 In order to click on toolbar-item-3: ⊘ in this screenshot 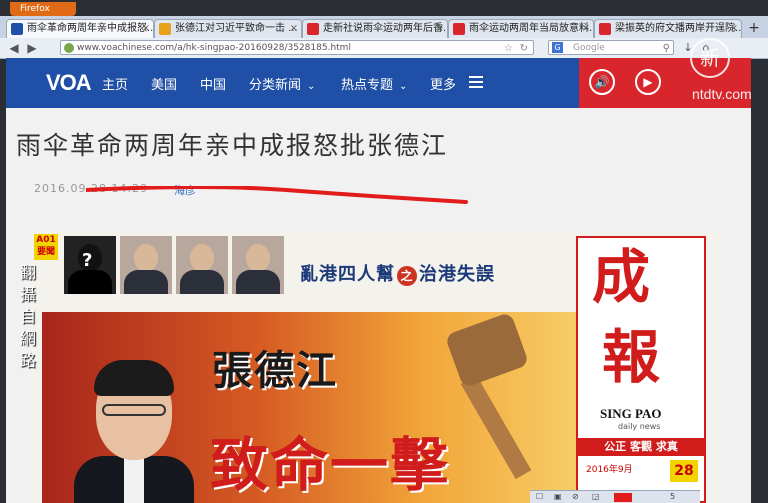, I will do `click(575, 497)`.